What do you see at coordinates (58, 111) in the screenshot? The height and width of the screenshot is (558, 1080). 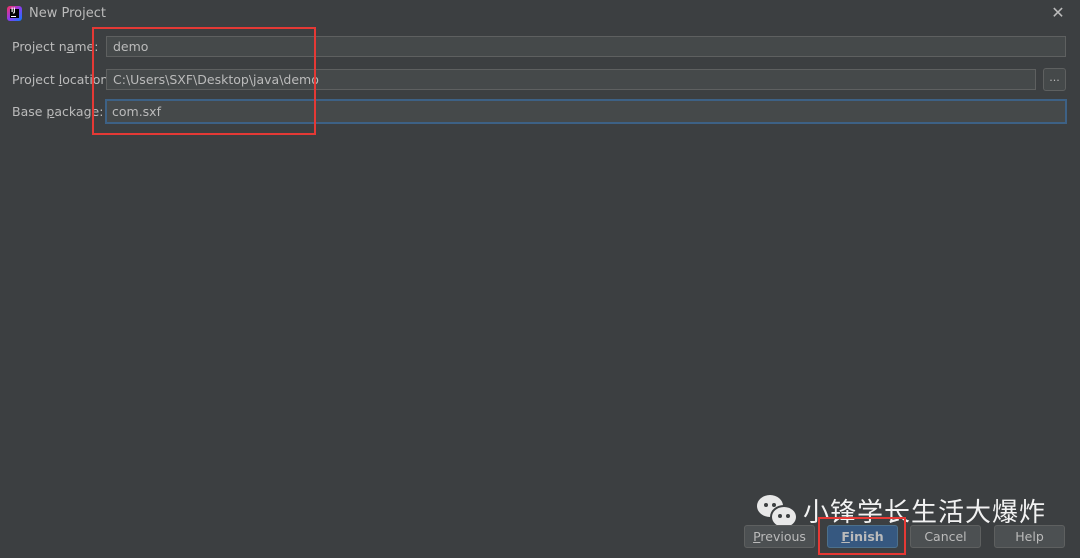 I see `base-package-label: Base package:` at bounding box center [58, 111].